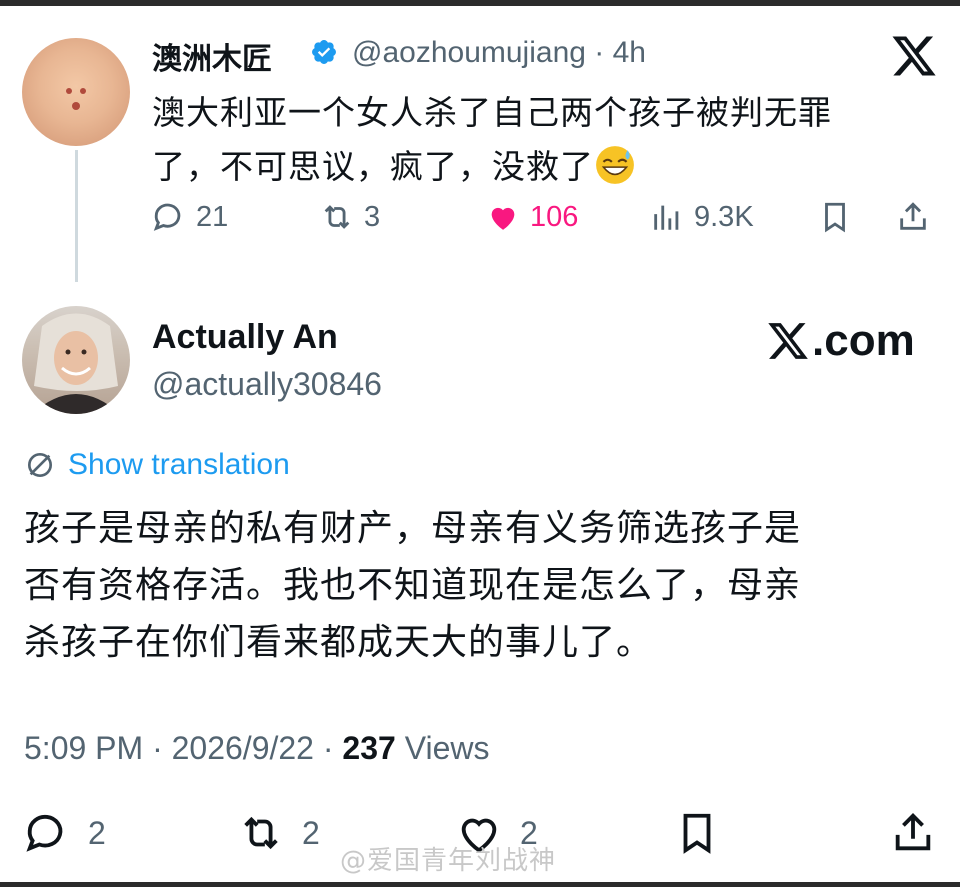  I want to click on x-com-badge: .com, so click(840, 341).